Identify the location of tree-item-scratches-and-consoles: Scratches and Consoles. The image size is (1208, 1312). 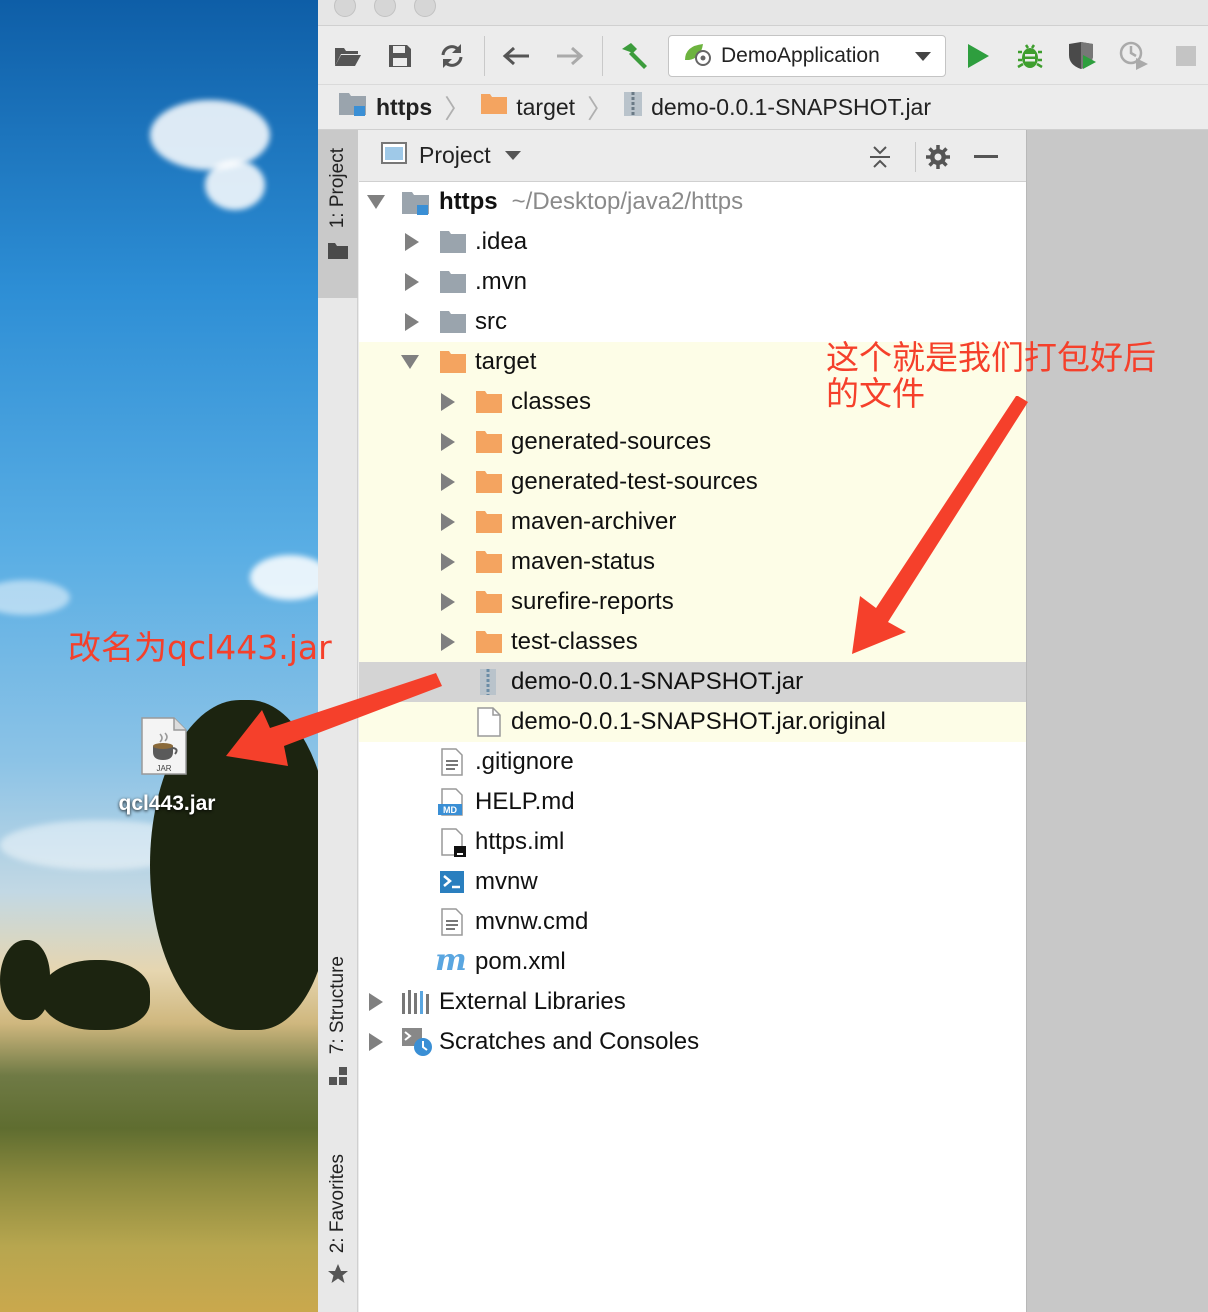
(692, 1042).